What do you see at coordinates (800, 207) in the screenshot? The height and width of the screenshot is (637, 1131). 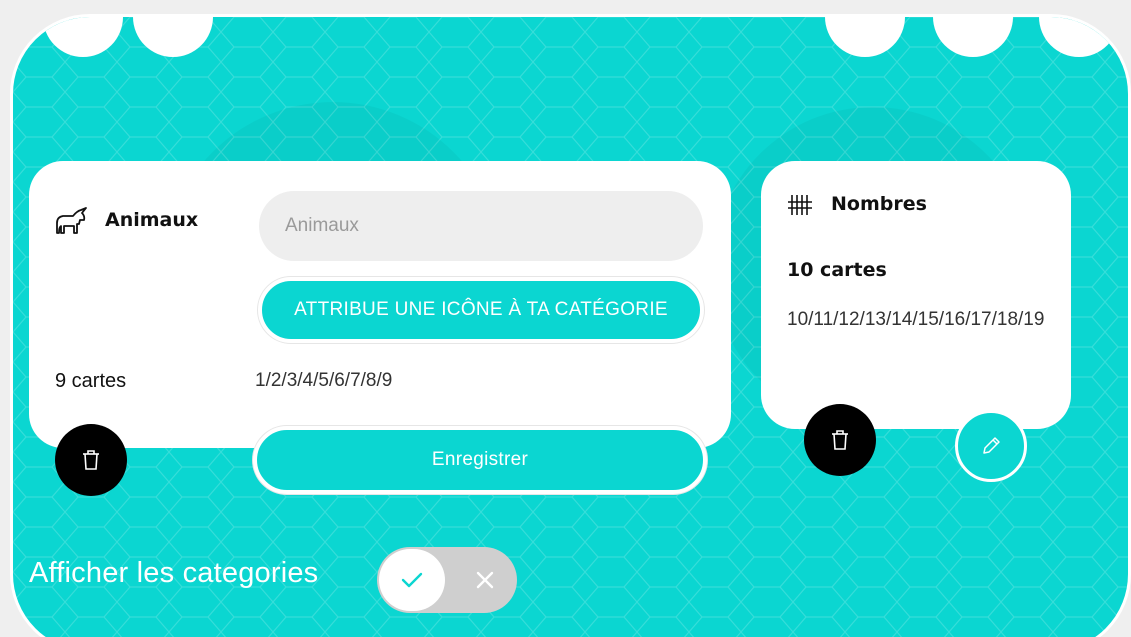 I see `tally-marks-icon` at bounding box center [800, 207].